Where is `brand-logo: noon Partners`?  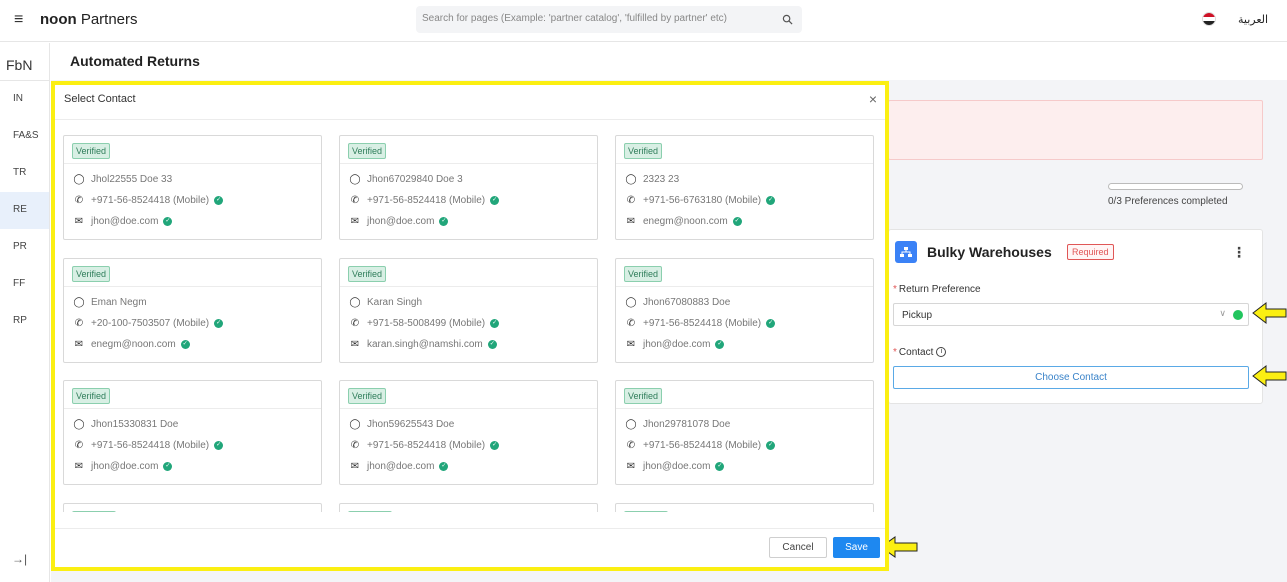 brand-logo: noon Partners is located at coordinates (89, 19).